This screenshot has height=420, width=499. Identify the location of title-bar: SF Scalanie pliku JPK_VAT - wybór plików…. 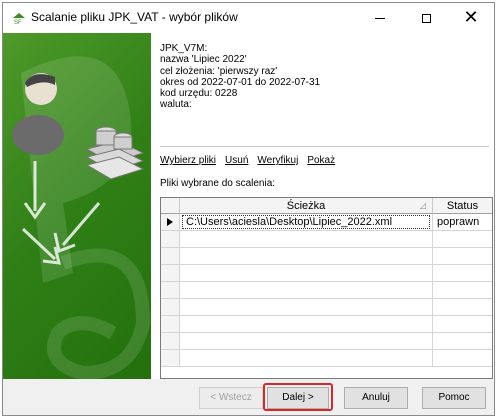
(248, 18).